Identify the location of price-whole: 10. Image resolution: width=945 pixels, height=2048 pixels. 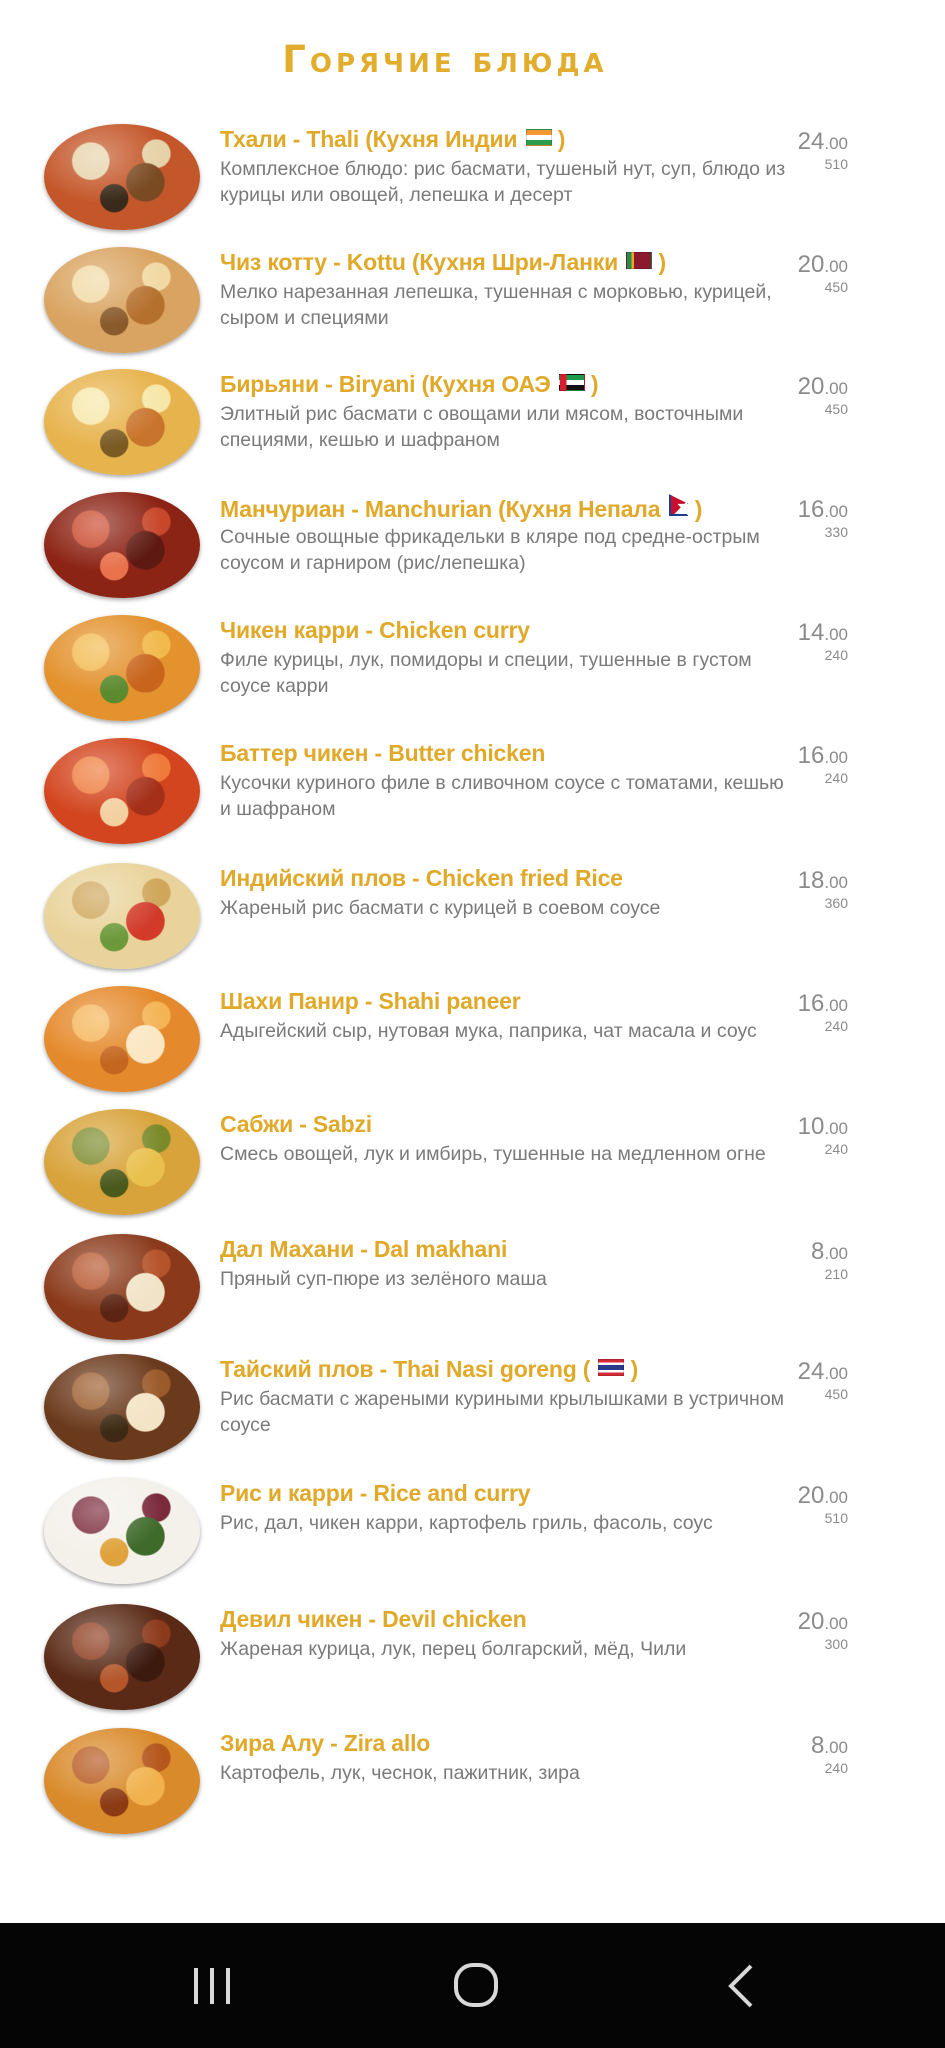
(811, 1126).